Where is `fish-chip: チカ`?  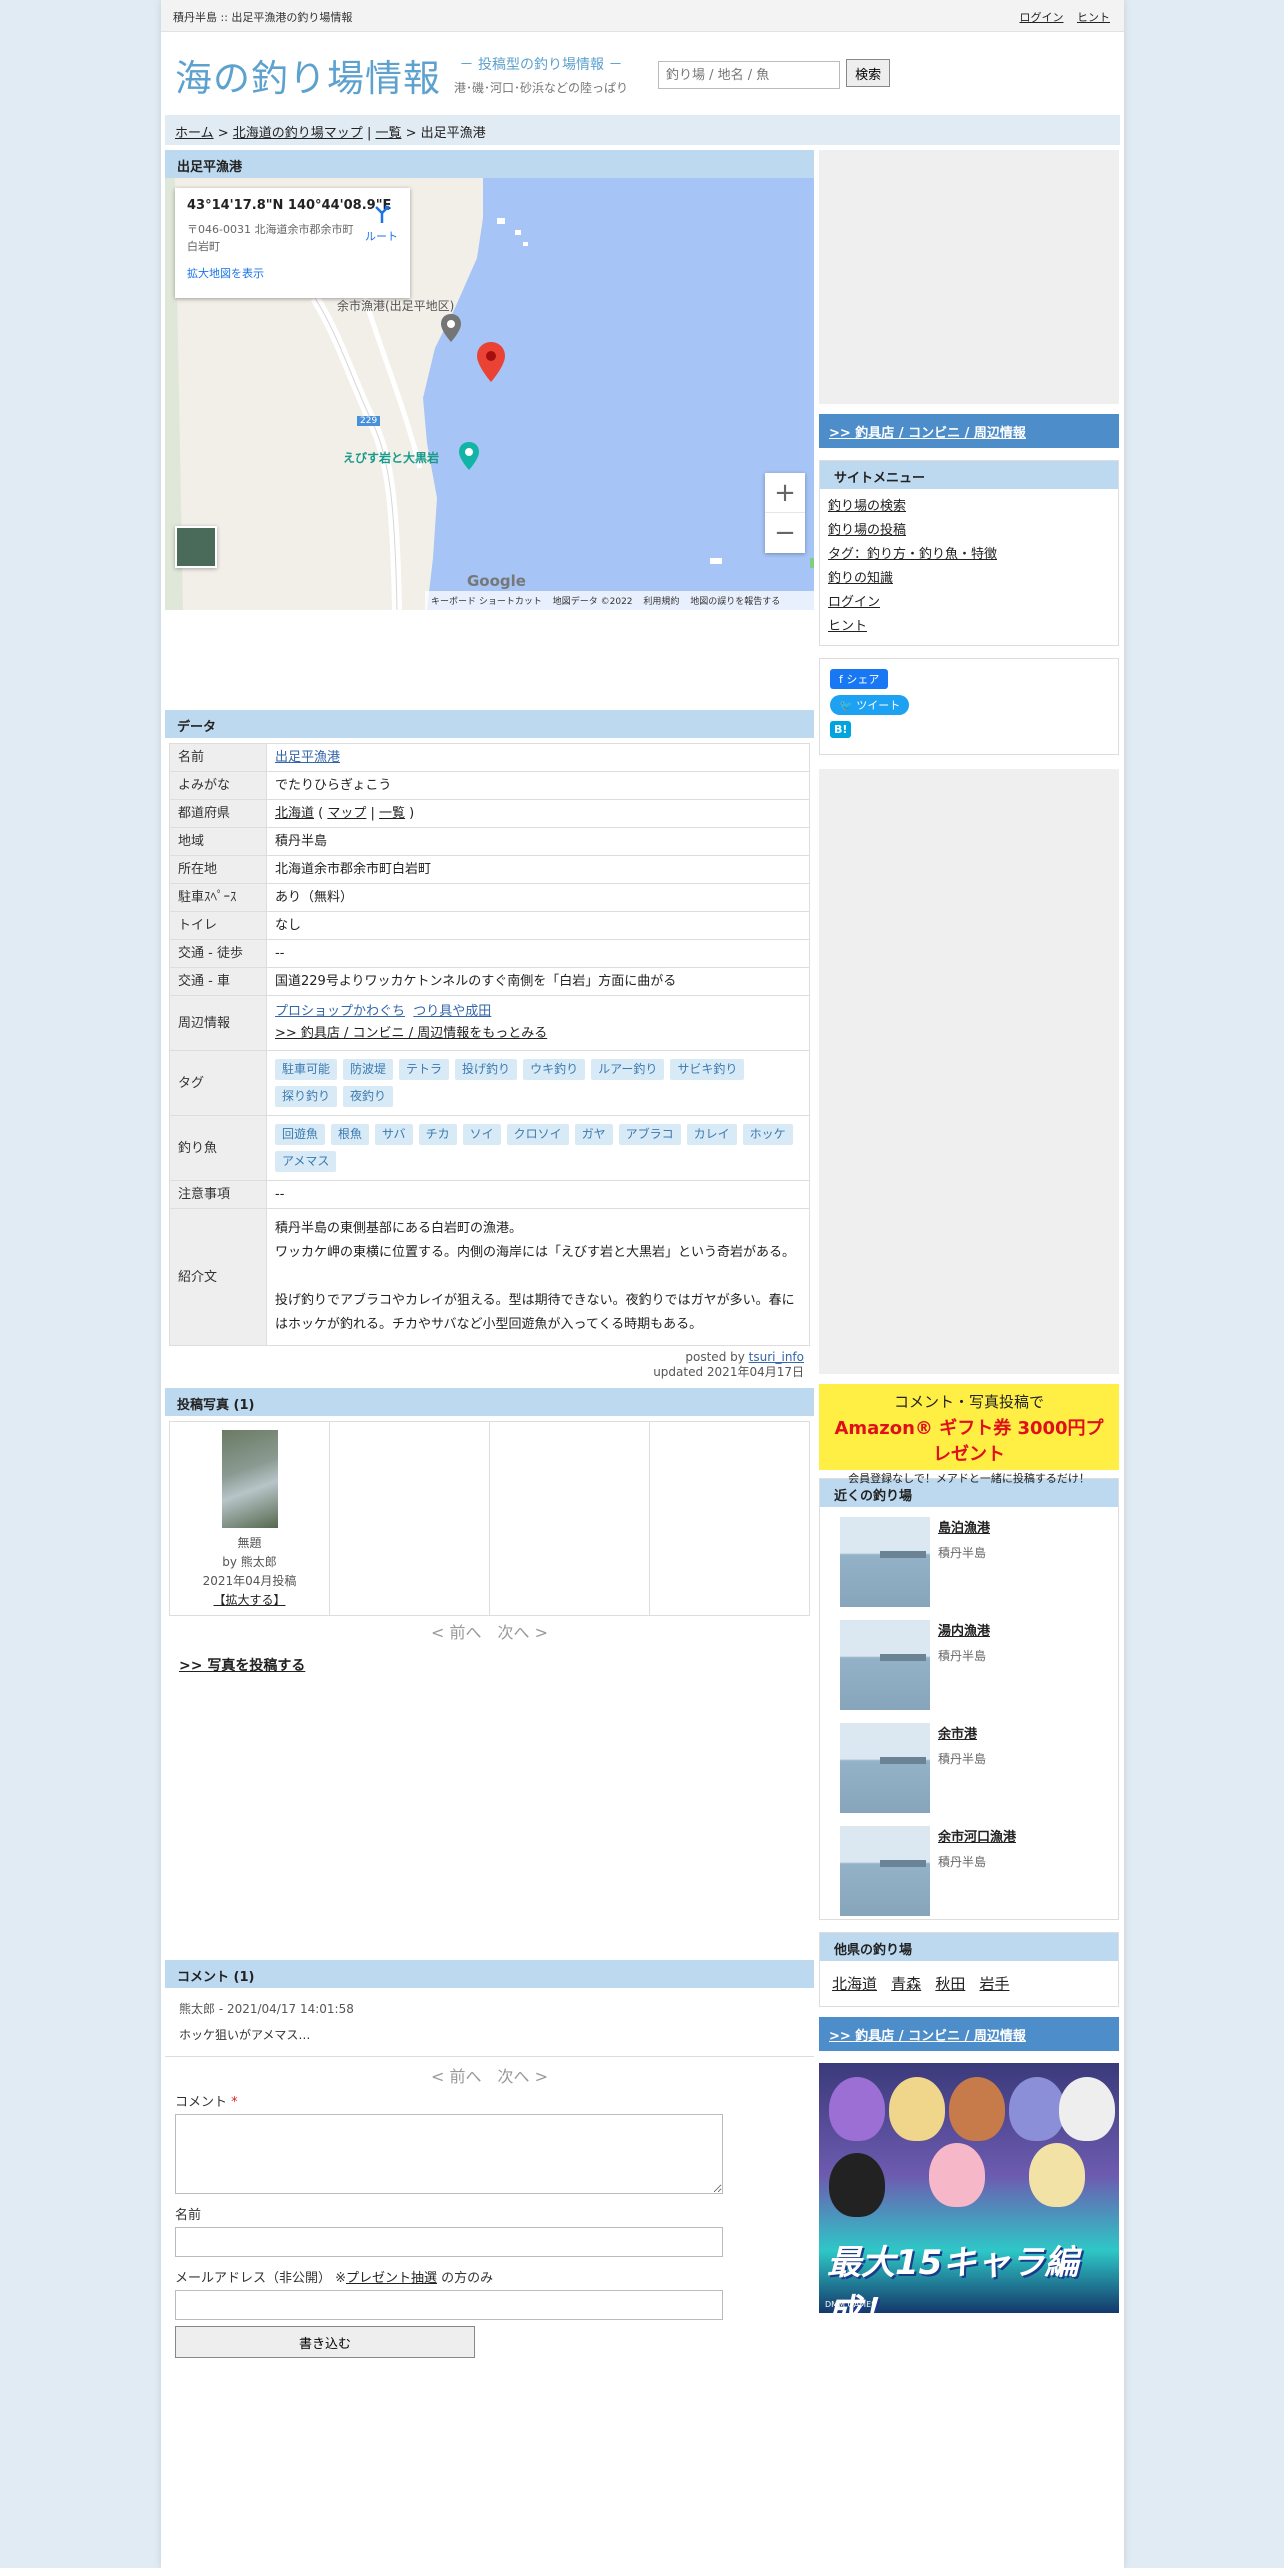 fish-chip: チカ is located at coordinates (437, 1134).